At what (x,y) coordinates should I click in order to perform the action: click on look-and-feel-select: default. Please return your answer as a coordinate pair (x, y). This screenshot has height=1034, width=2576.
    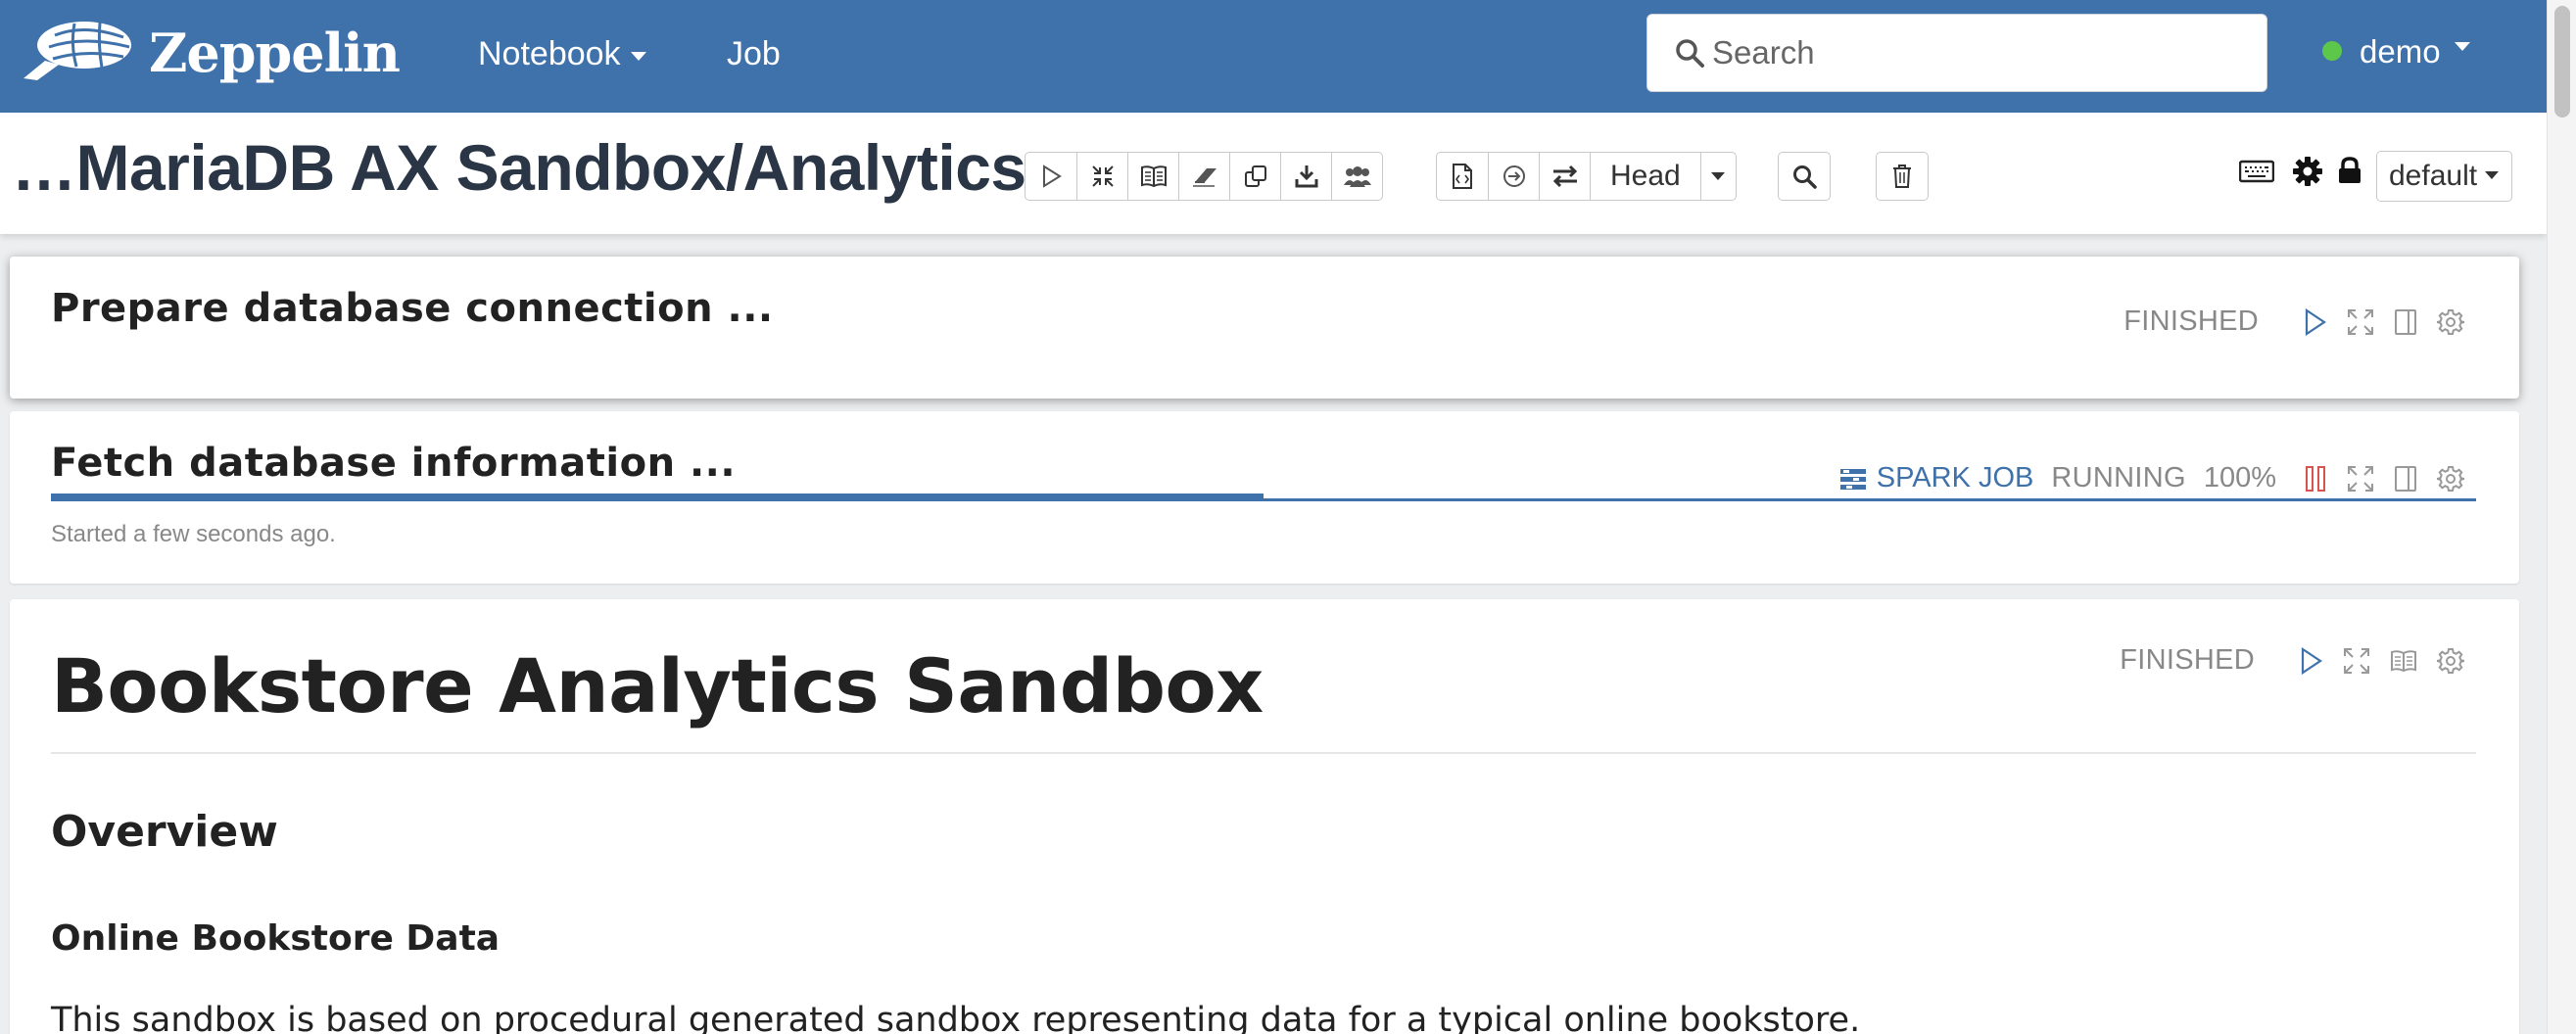
    Looking at the image, I should click on (2444, 176).